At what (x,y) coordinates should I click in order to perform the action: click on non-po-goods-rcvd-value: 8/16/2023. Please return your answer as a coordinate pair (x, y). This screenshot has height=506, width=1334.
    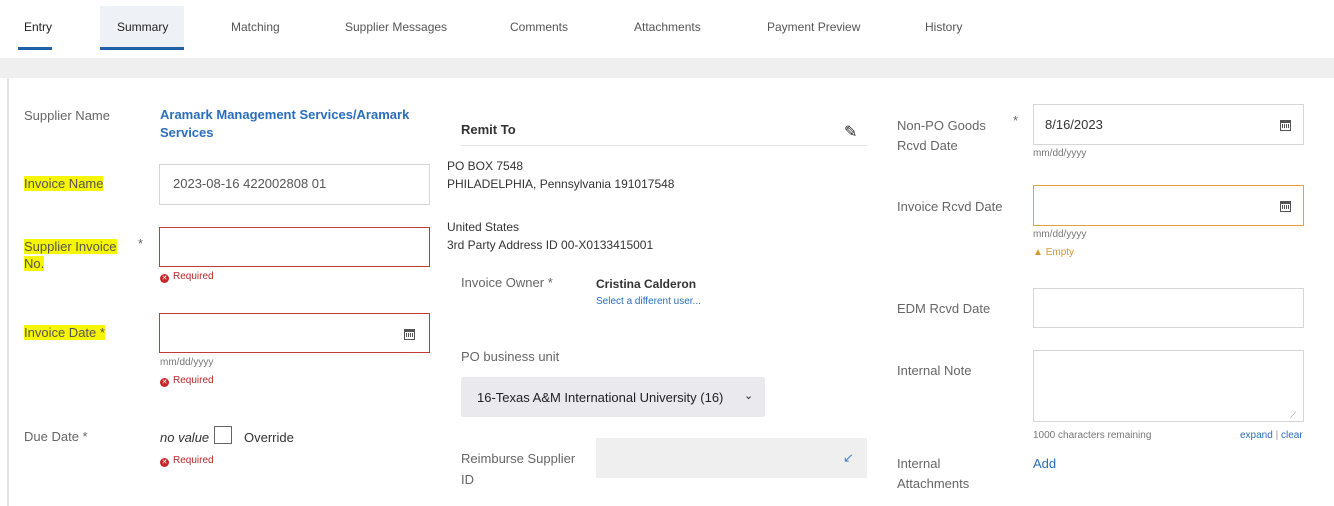
    Looking at the image, I should click on (1074, 124).